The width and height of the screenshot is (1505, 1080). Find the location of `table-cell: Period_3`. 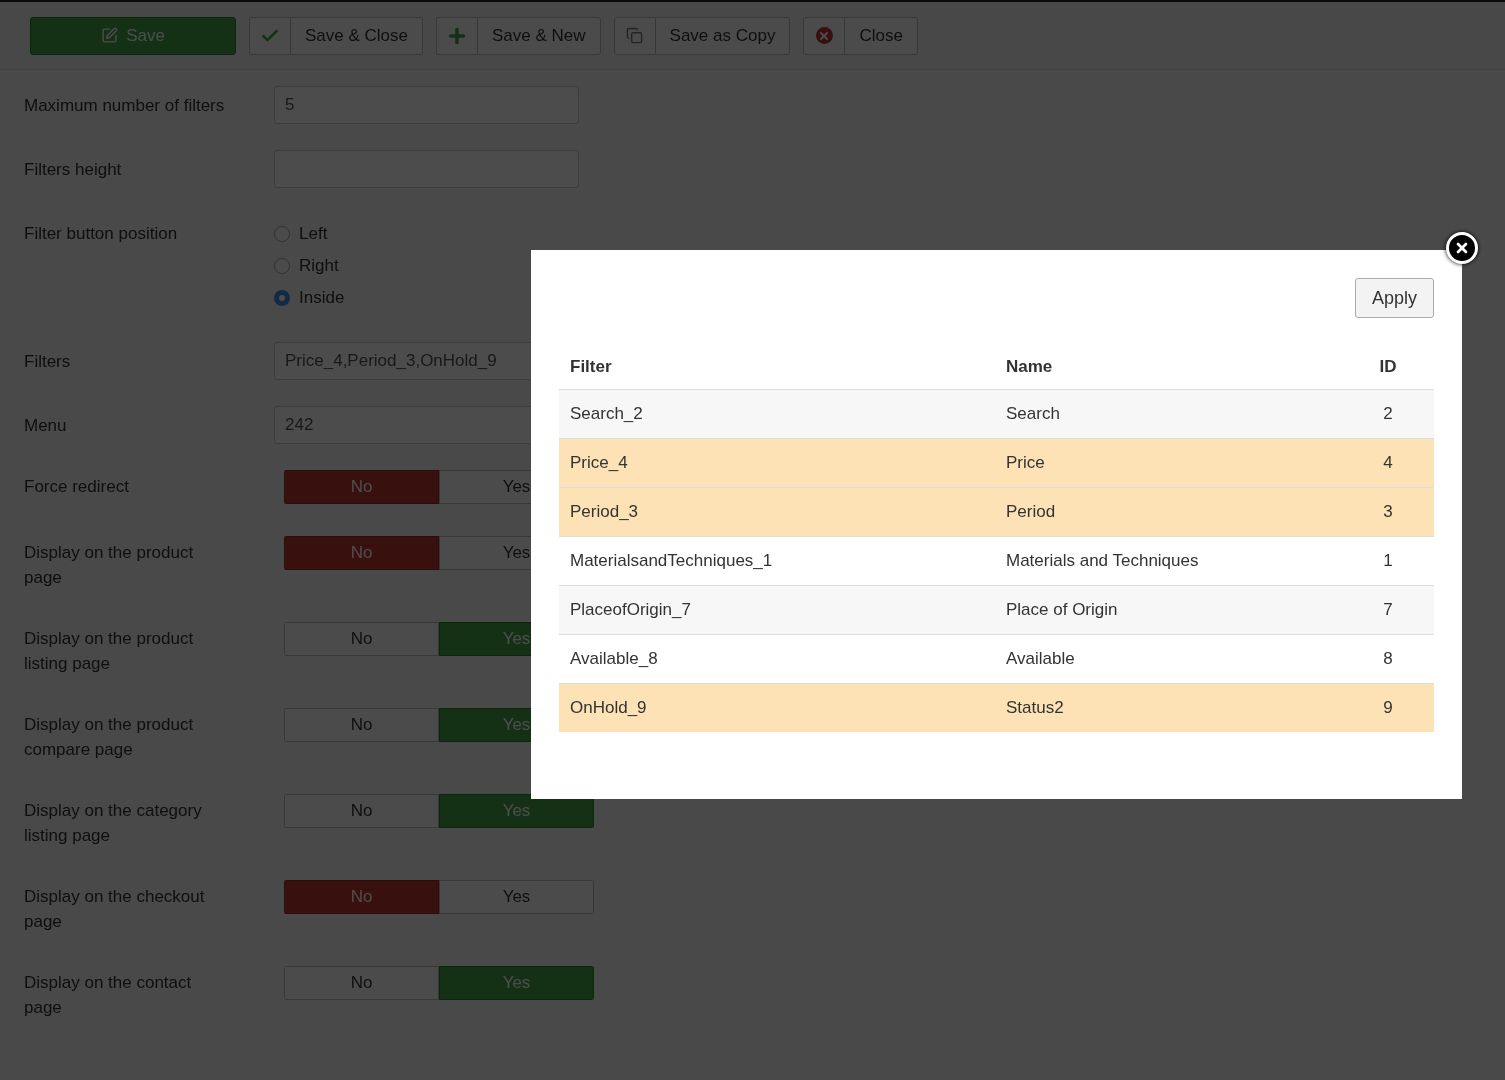

table-cell: Period_3 is located at coordinates (777, 512).